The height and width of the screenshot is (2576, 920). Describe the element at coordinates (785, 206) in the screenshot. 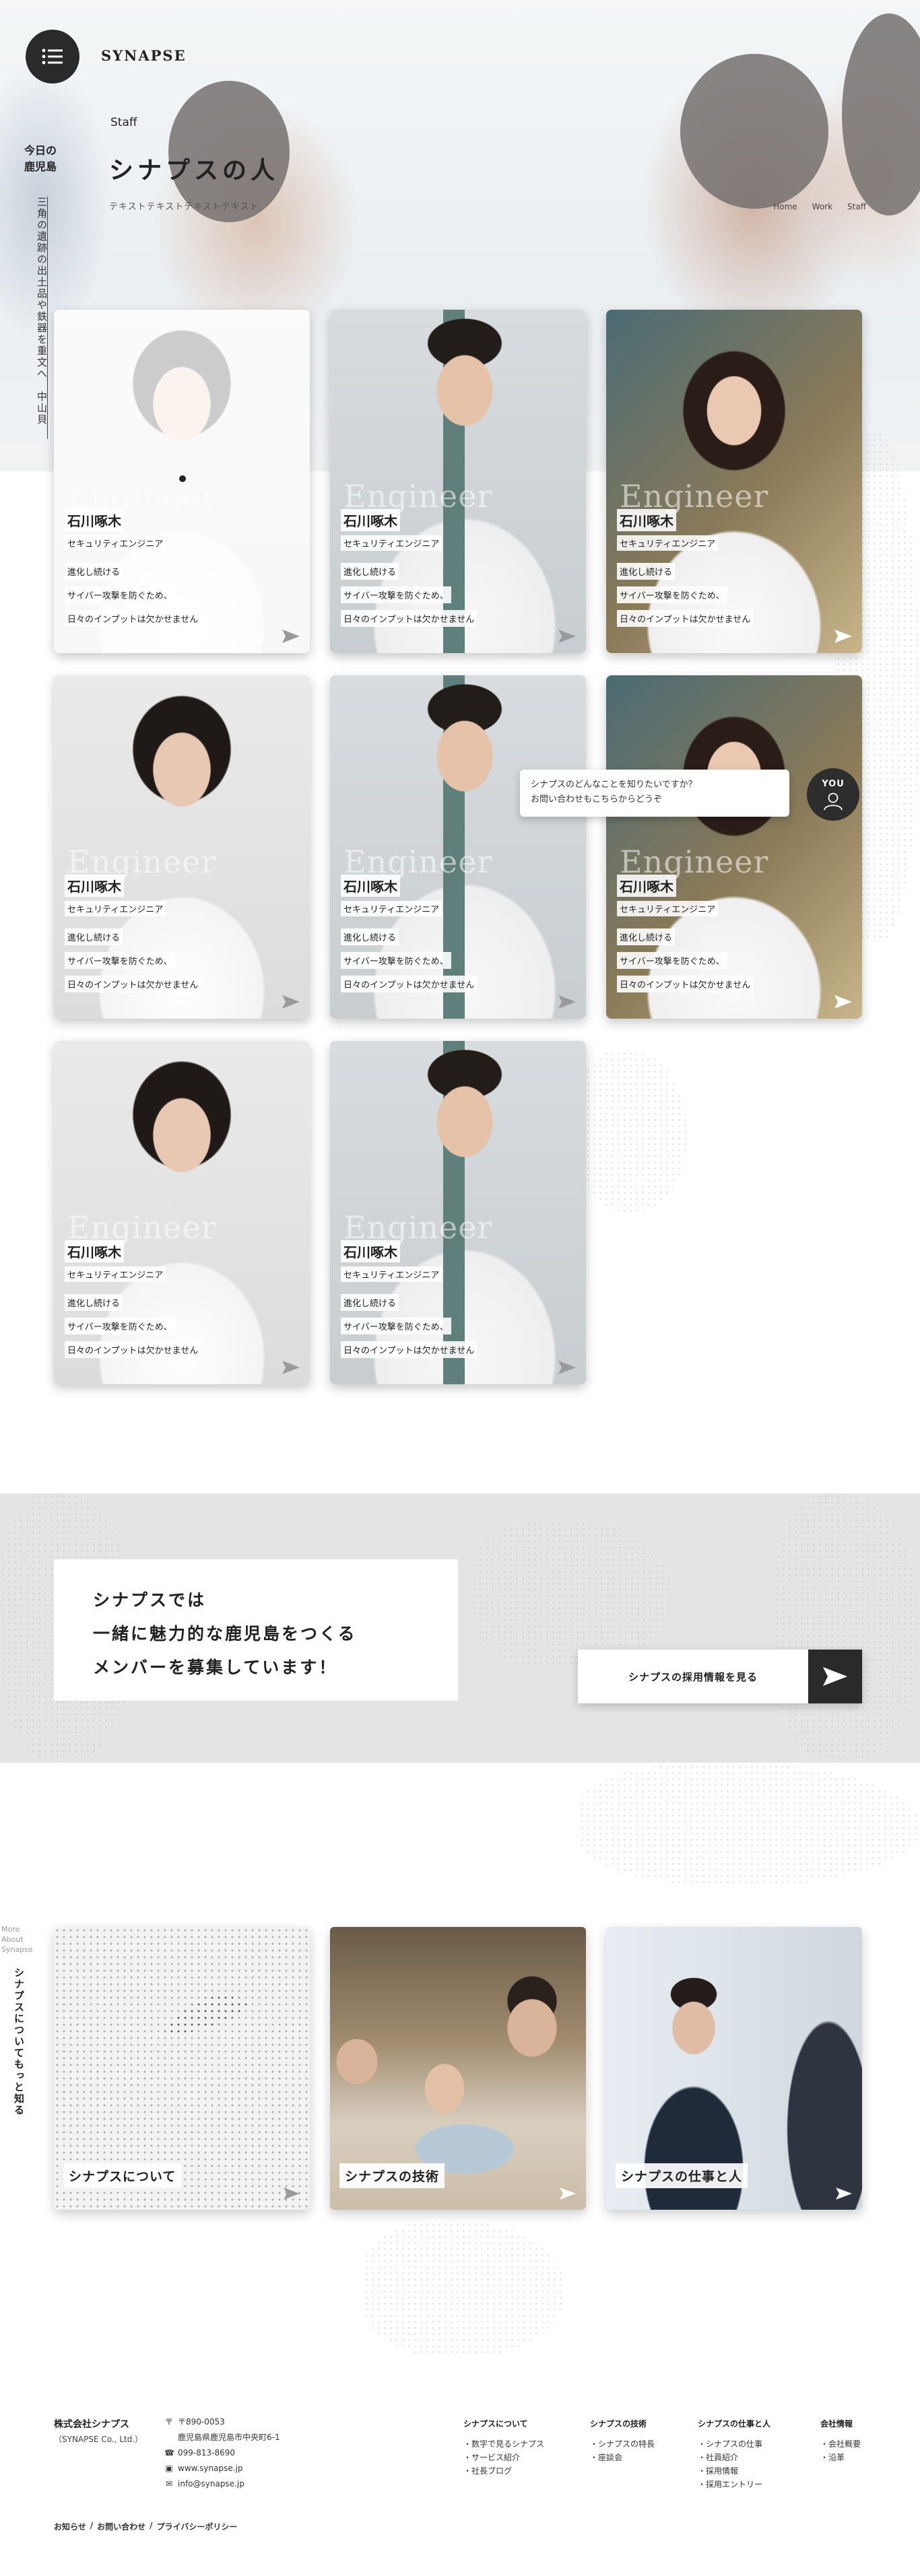

I see `breadcrumb-home: Home` at that location.